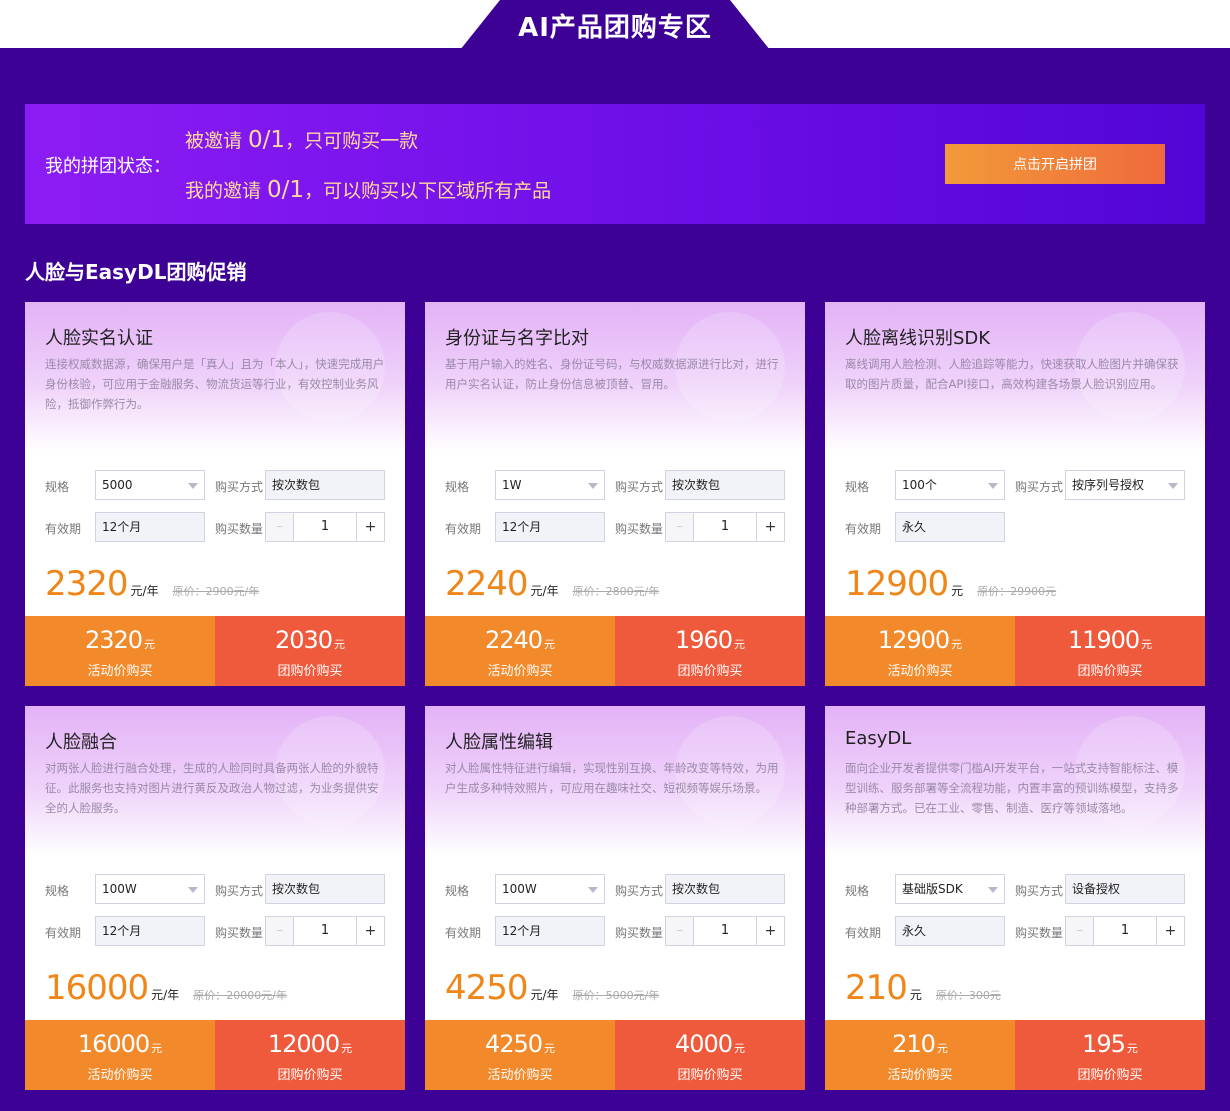 This screenshot has width=1230, height=1111. I want to click on activity-buy-button: 2240 元 活动价购买, so click(520, 651).